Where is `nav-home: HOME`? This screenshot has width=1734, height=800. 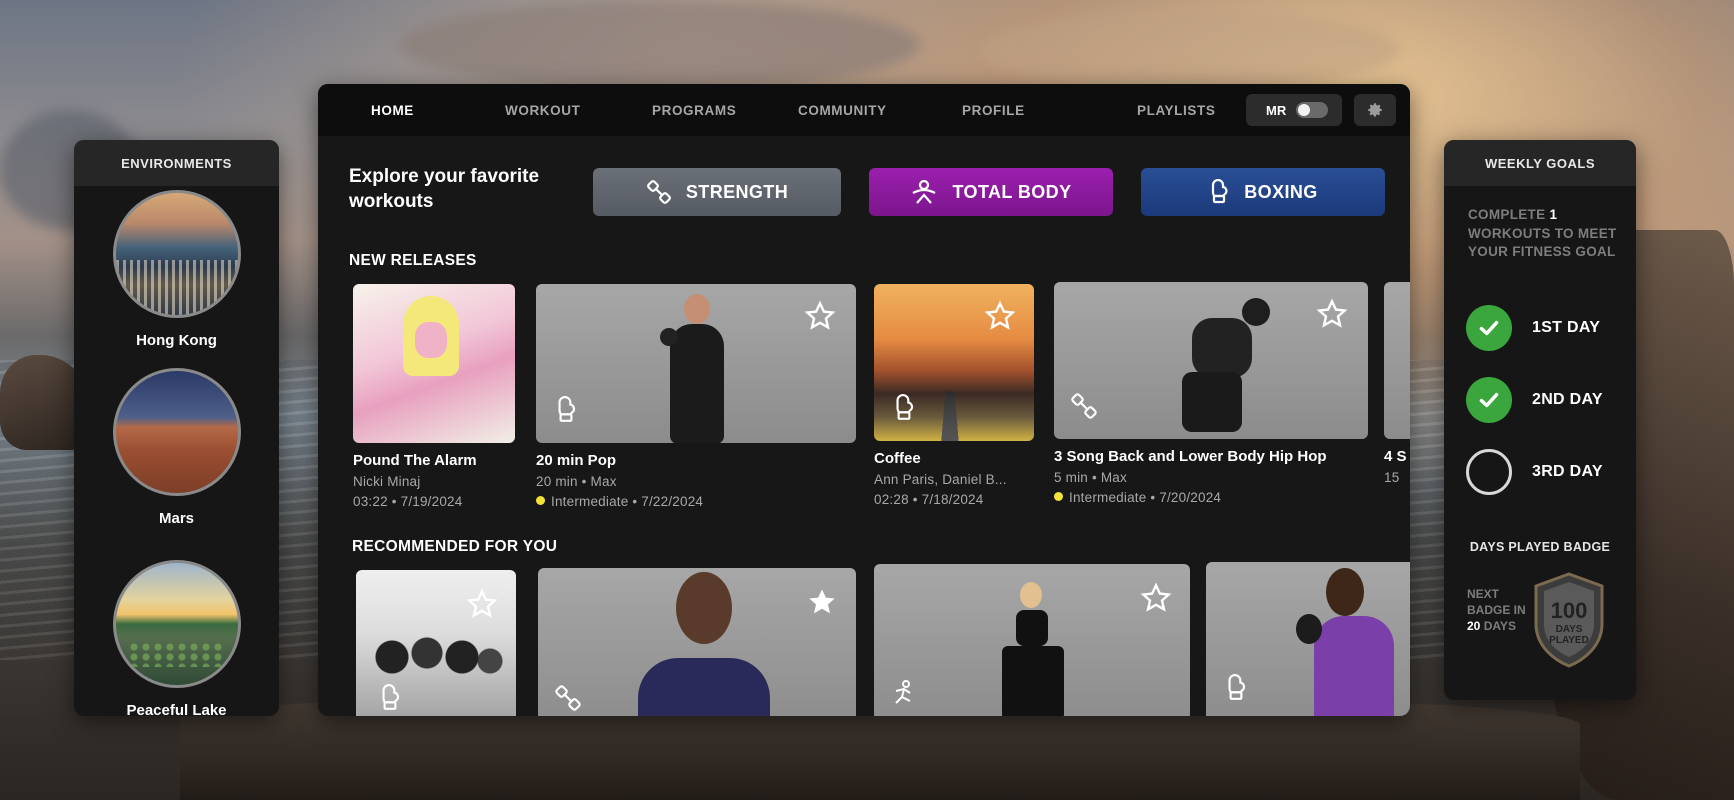 nav-home: HOME is located at coordinates (392, 110).